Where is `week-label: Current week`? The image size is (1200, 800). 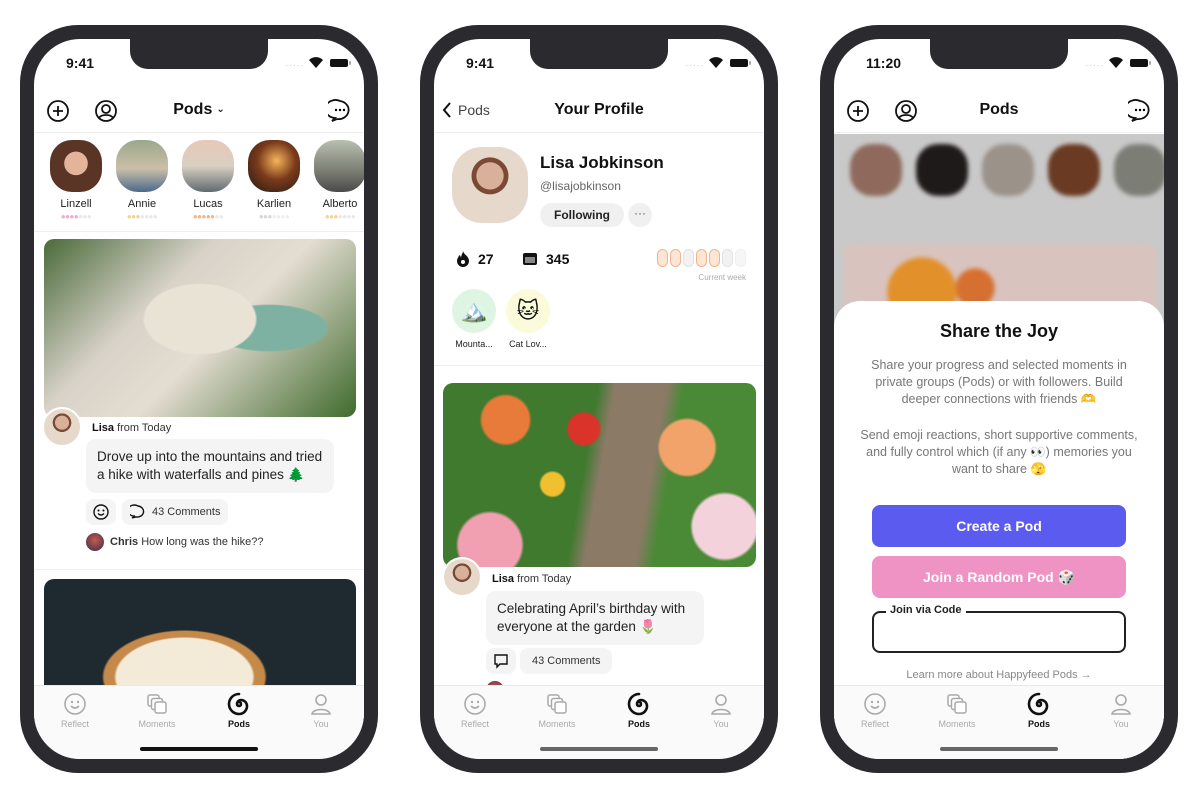 week-label: Current week is located at coordinates (722, 277).